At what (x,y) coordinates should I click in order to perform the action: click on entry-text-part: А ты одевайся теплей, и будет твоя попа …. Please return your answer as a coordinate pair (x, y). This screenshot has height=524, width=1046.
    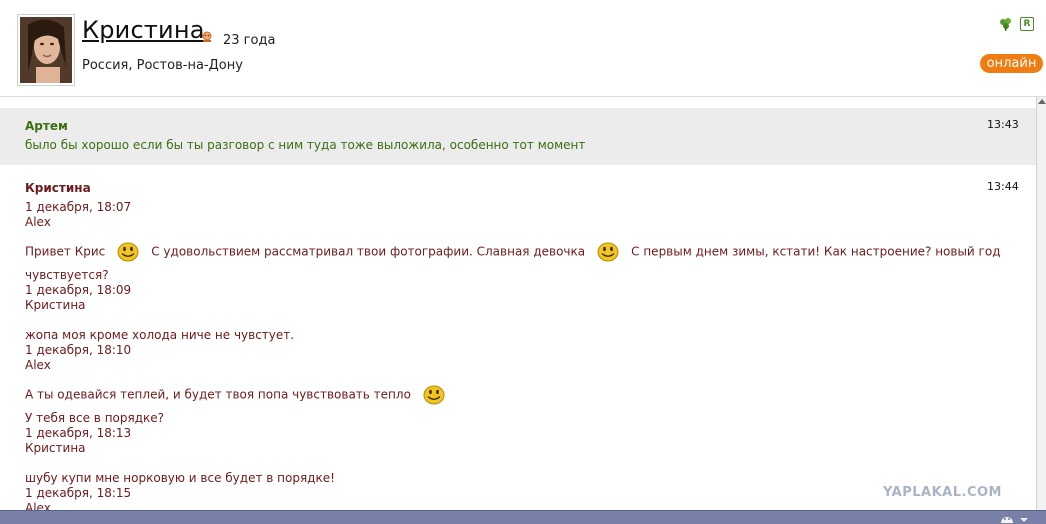
    Looking at the image, I should click on (218, 394).